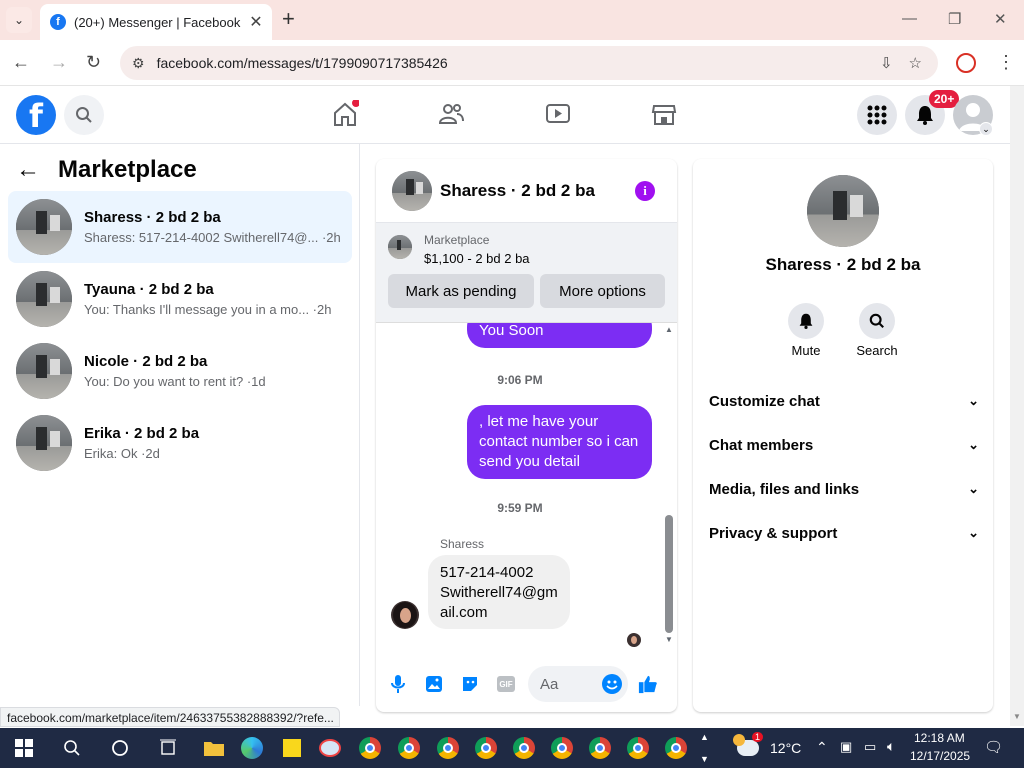 Image resolution: width=1024 pixels, height=768 pixels. I want to click on conversation-name: Erika · 2 bd 2 ba, so click(142, 433).